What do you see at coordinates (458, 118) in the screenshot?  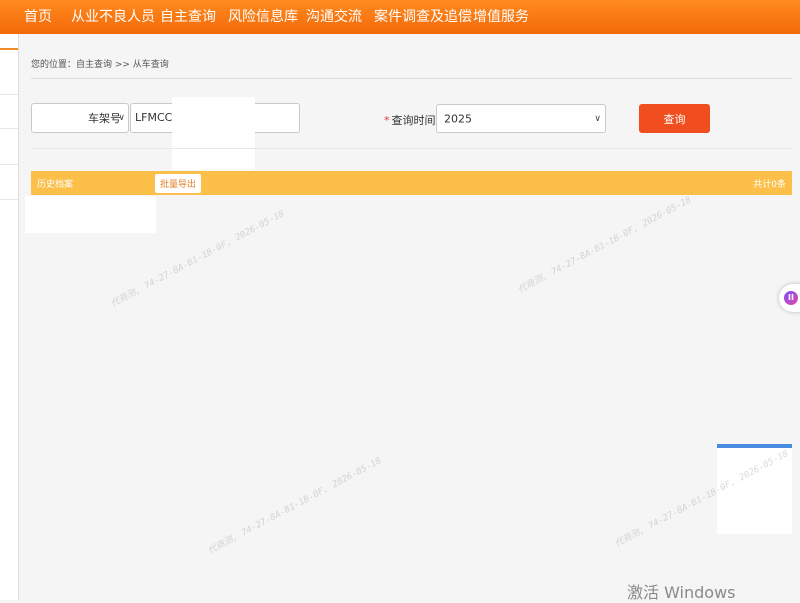 I see `query-time-value: 2025` at bounding box center [458, 118].